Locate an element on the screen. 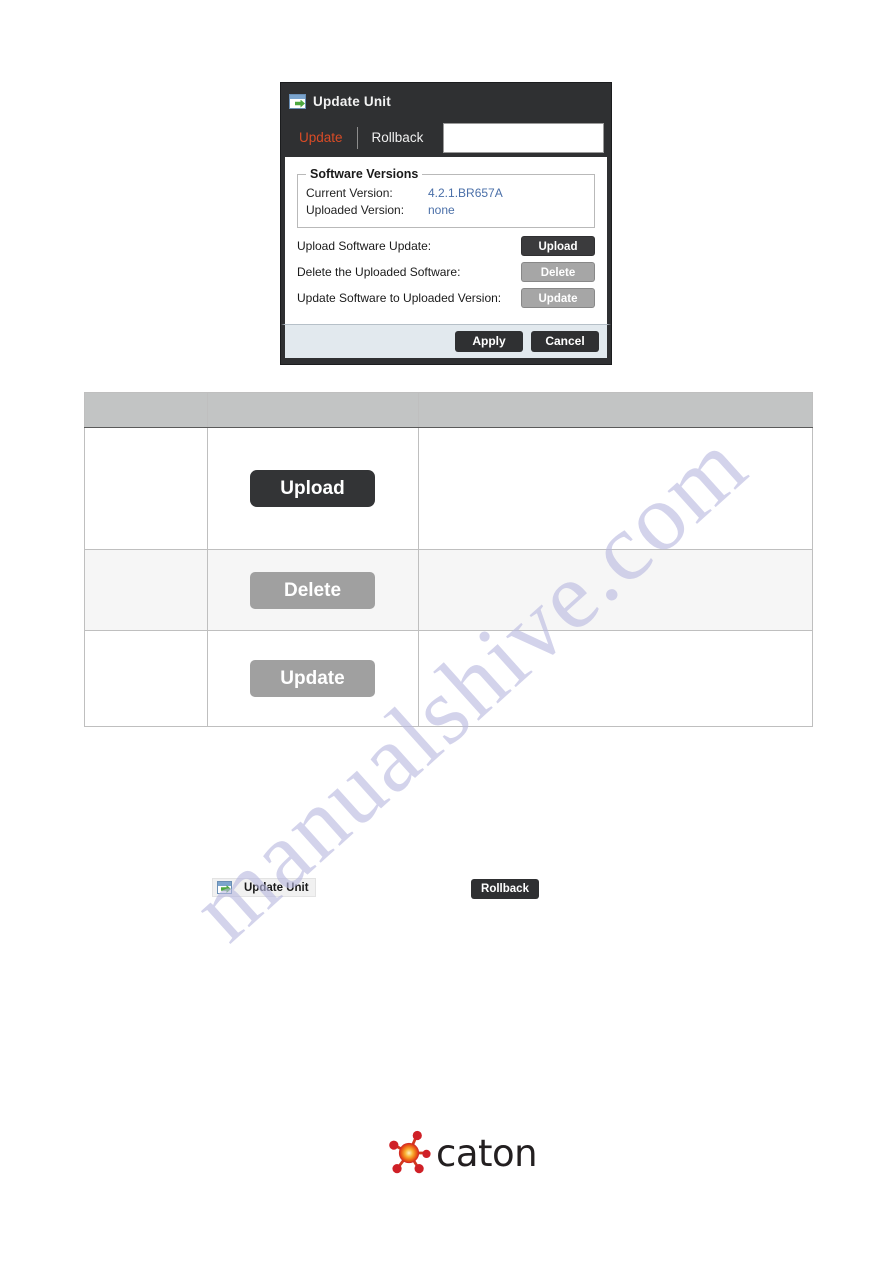 This screenshot has width=893, height=1263. delete-button-illustration: Delete is located at coordinates (312, 590).